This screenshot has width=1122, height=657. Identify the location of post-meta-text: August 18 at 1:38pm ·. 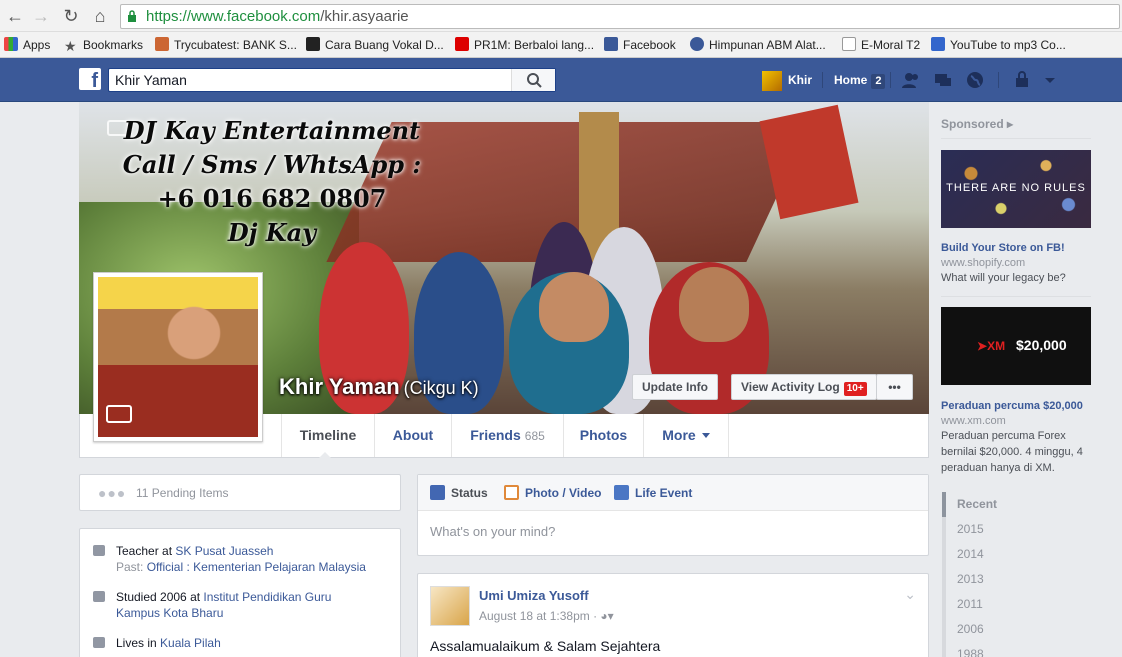
(538, 616).